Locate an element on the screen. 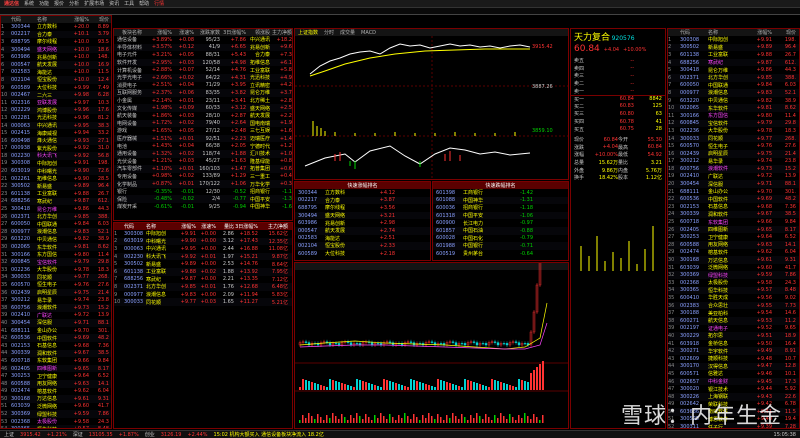  fall-rank-row: 600519 贵州茅台 -0.64 is located at coordinates (500, 254).